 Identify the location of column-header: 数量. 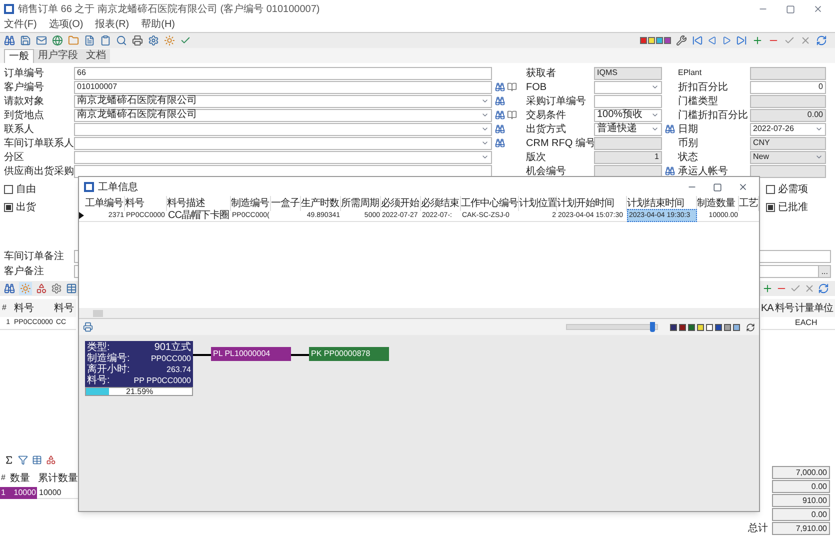
(23, 478).